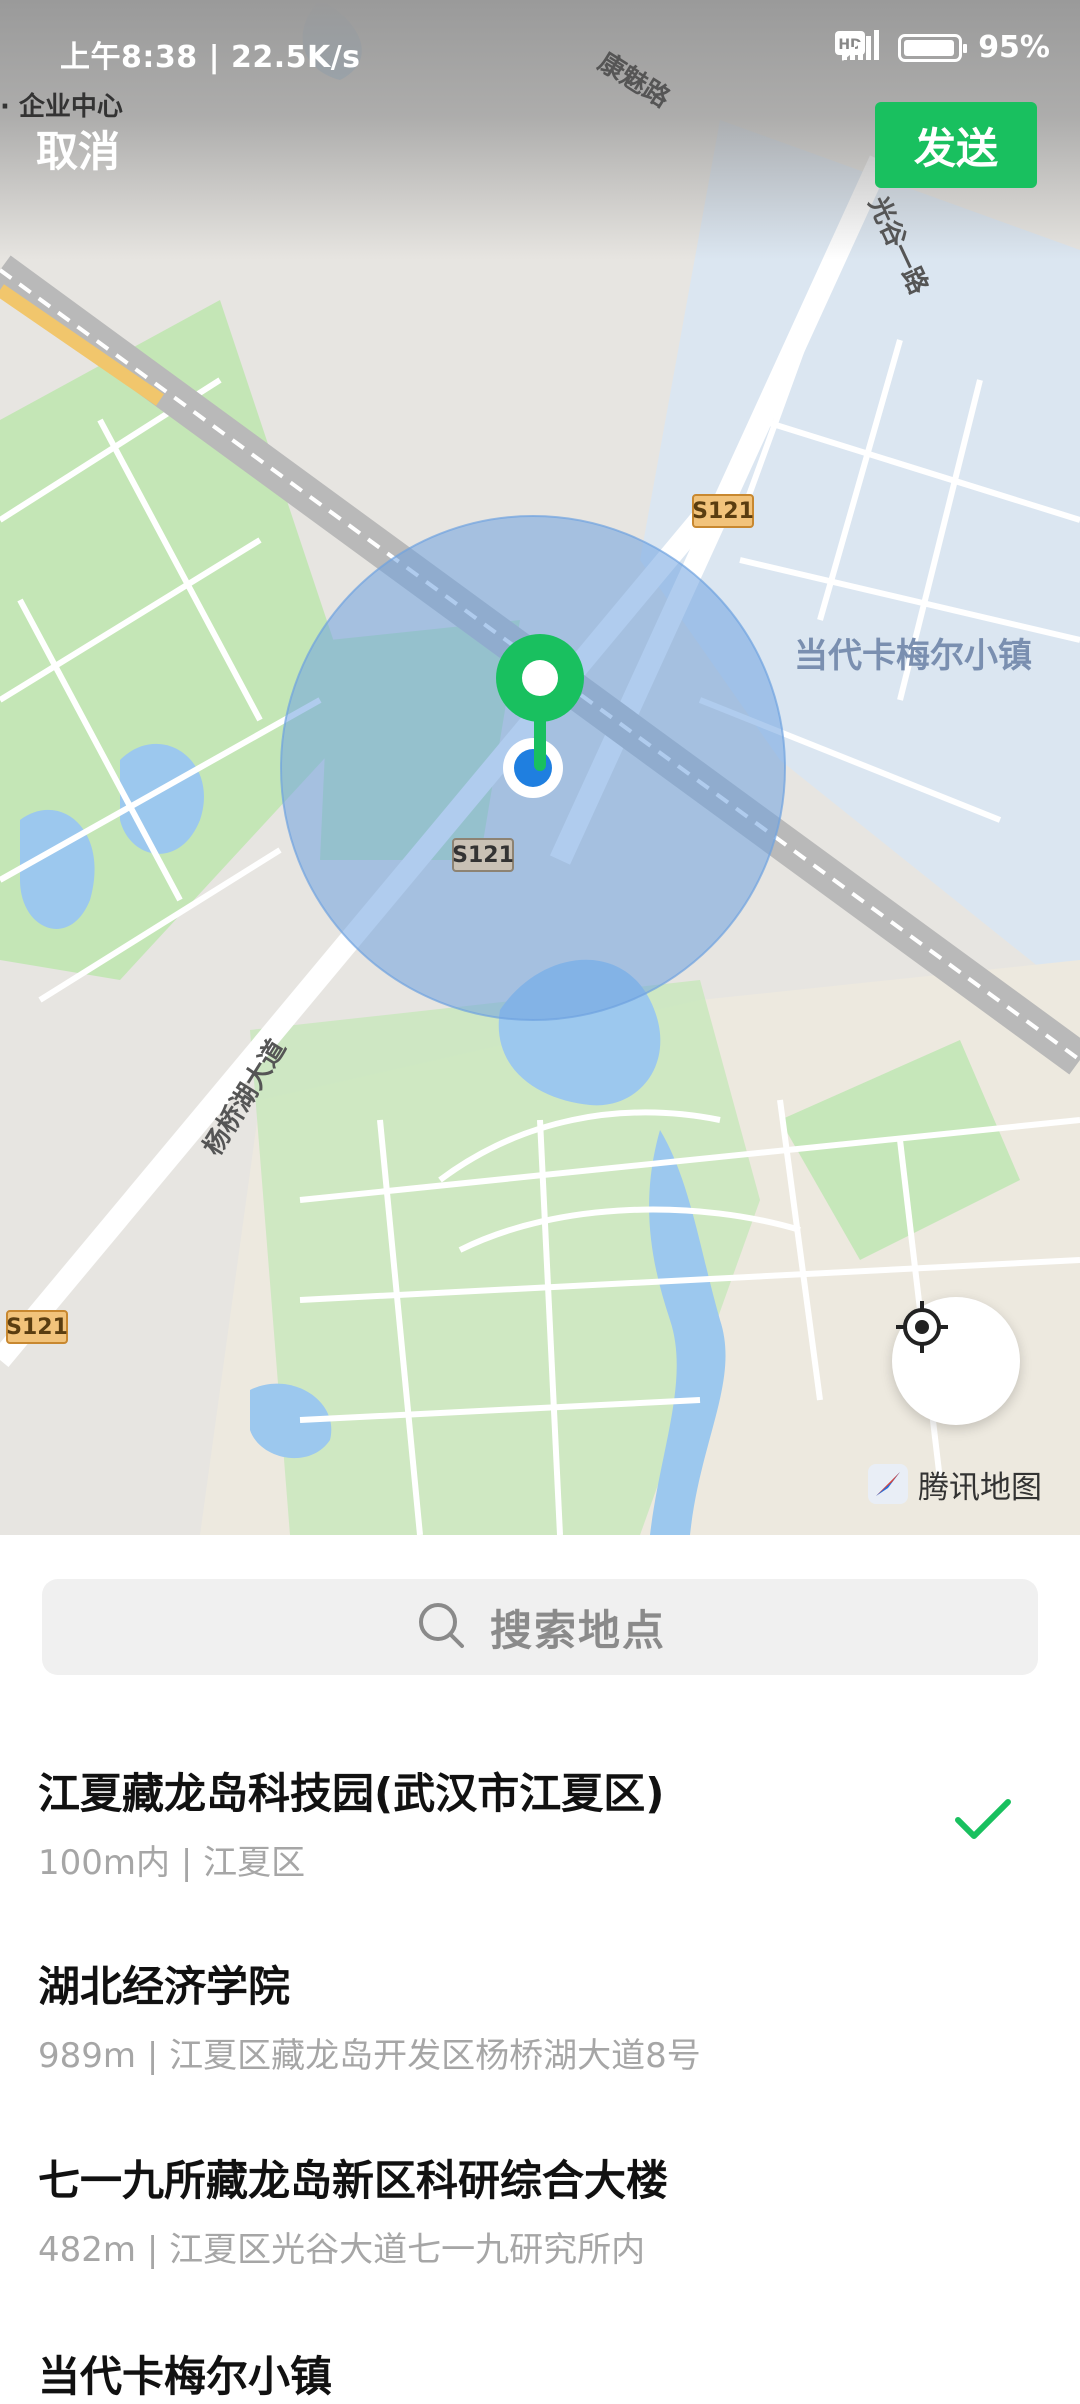 The width and height of the screenshot is (1080, 2404). I want to click on search-placeholder: 搜索地点, so click(577, 1630).